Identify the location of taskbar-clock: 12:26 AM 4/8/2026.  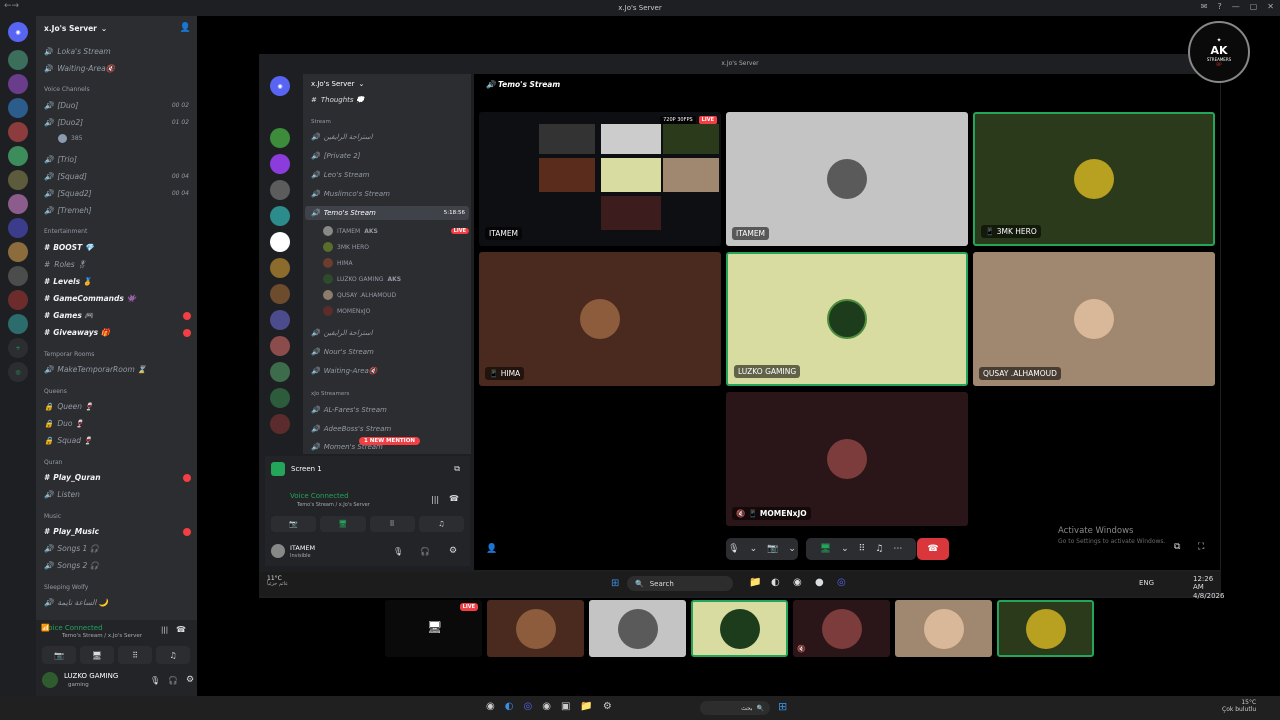
(1208, 587).